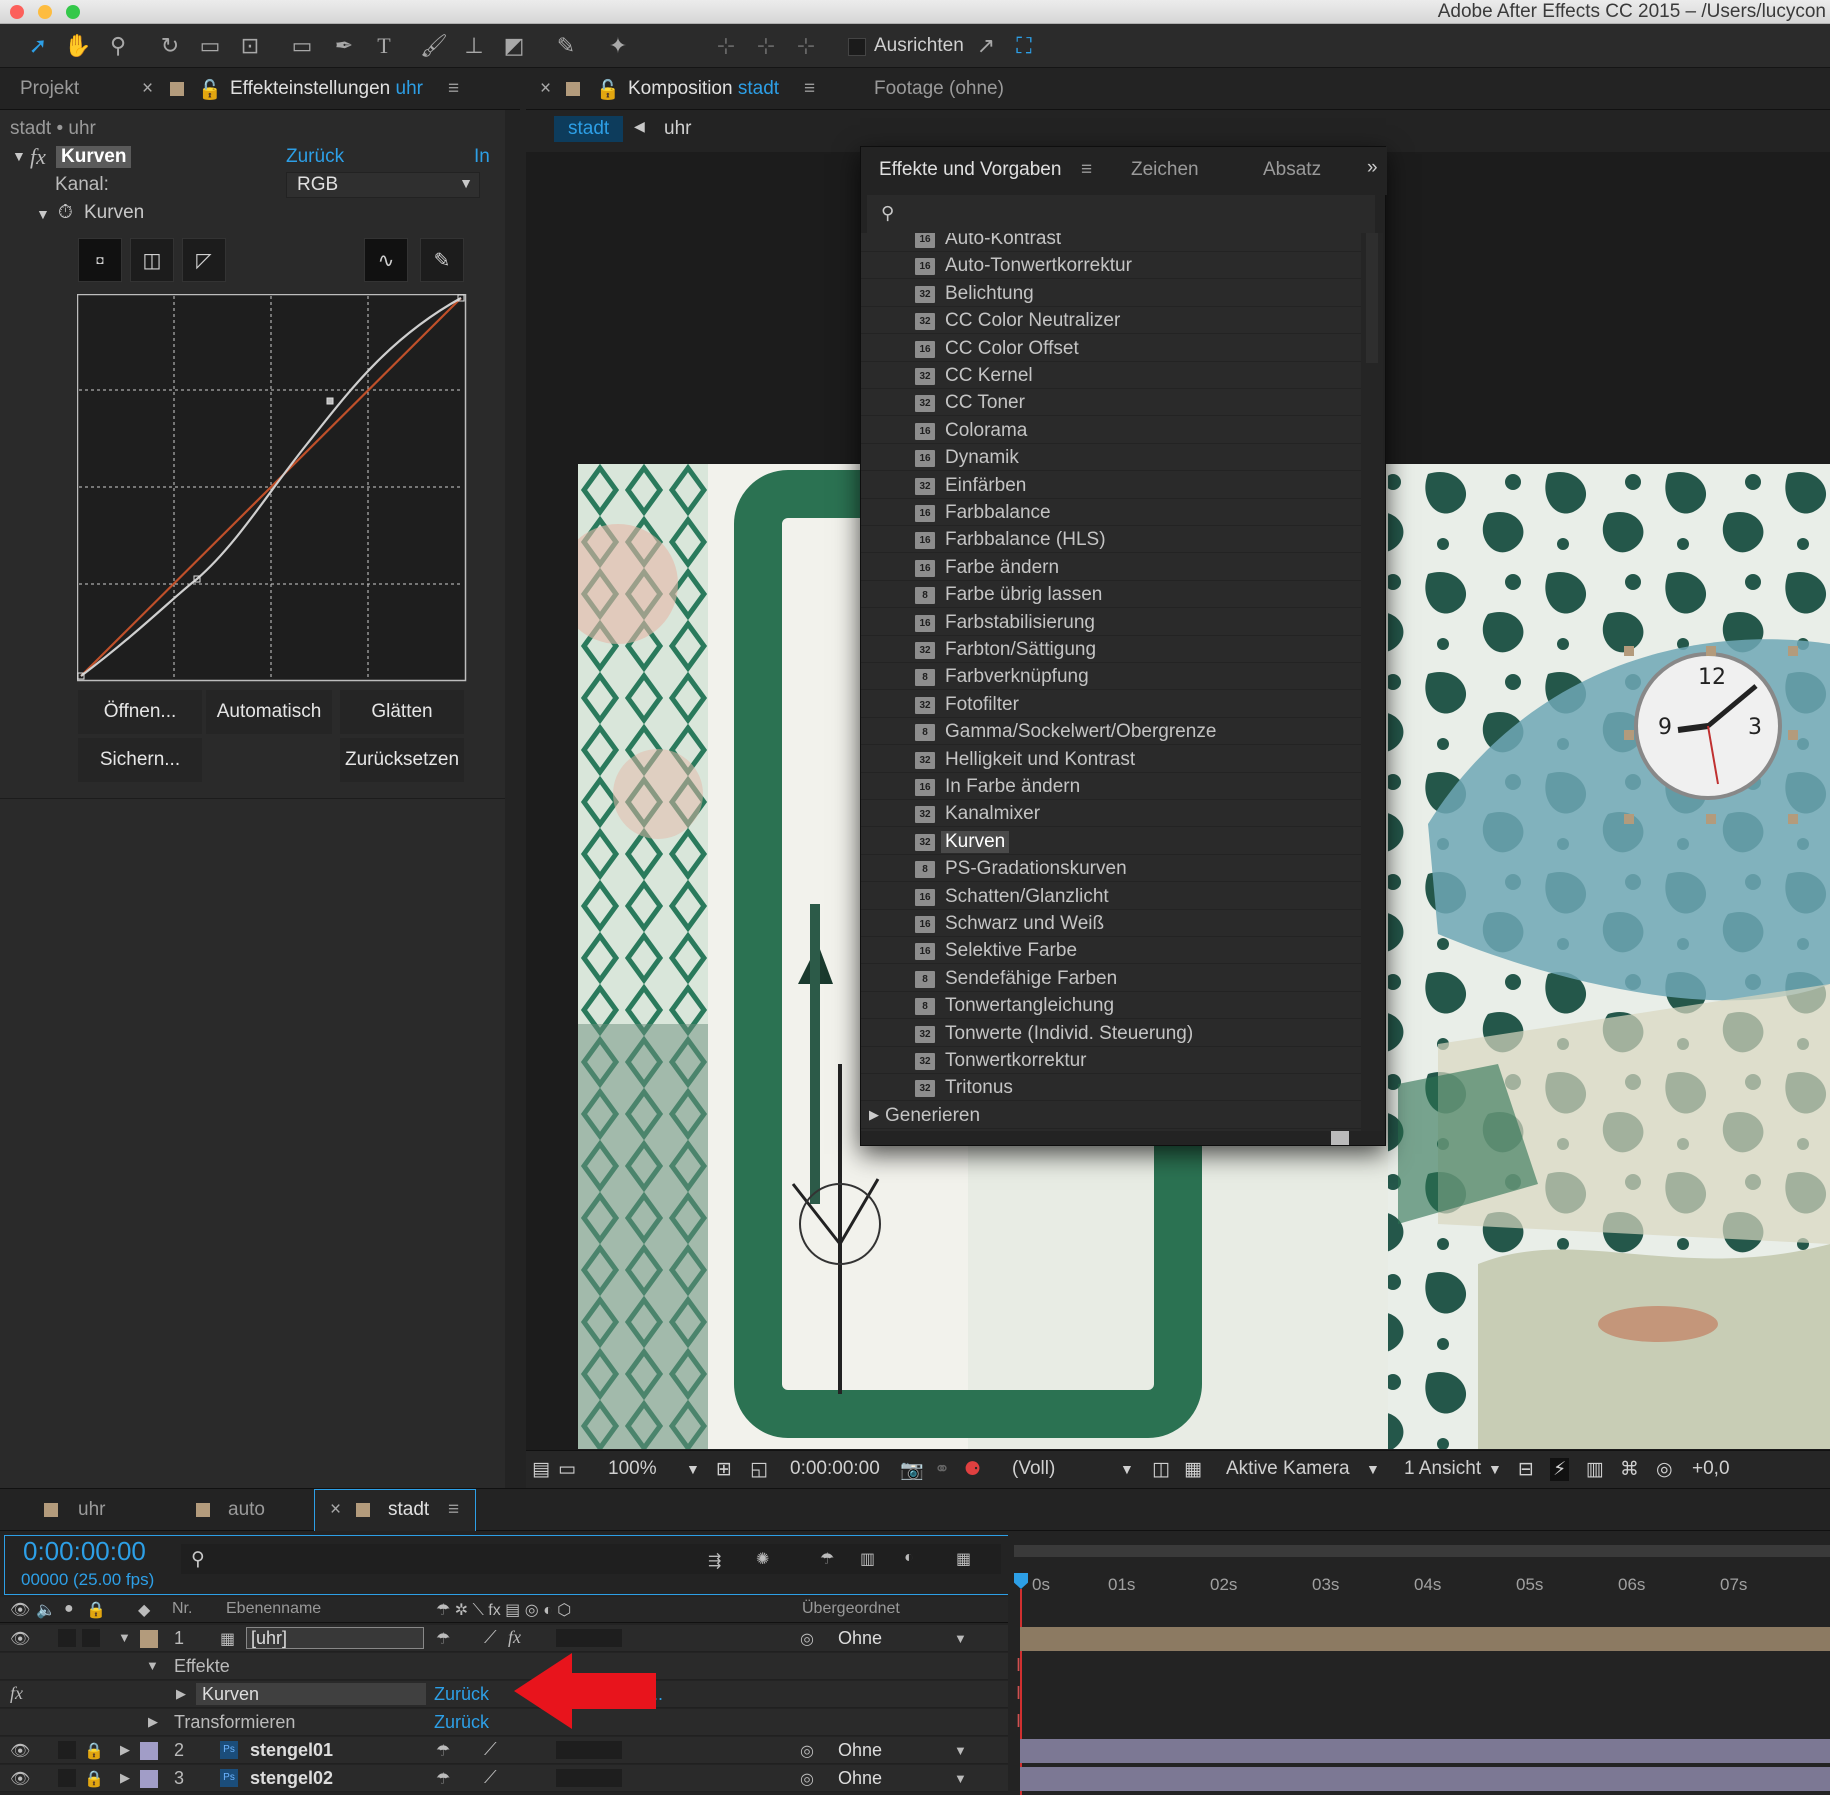 The height and width of the screenshot is (1795, 1830). Describe the element at coordinates (806, 46) in the screenshot. I see `view-axis-icon: ⊹` at that location.